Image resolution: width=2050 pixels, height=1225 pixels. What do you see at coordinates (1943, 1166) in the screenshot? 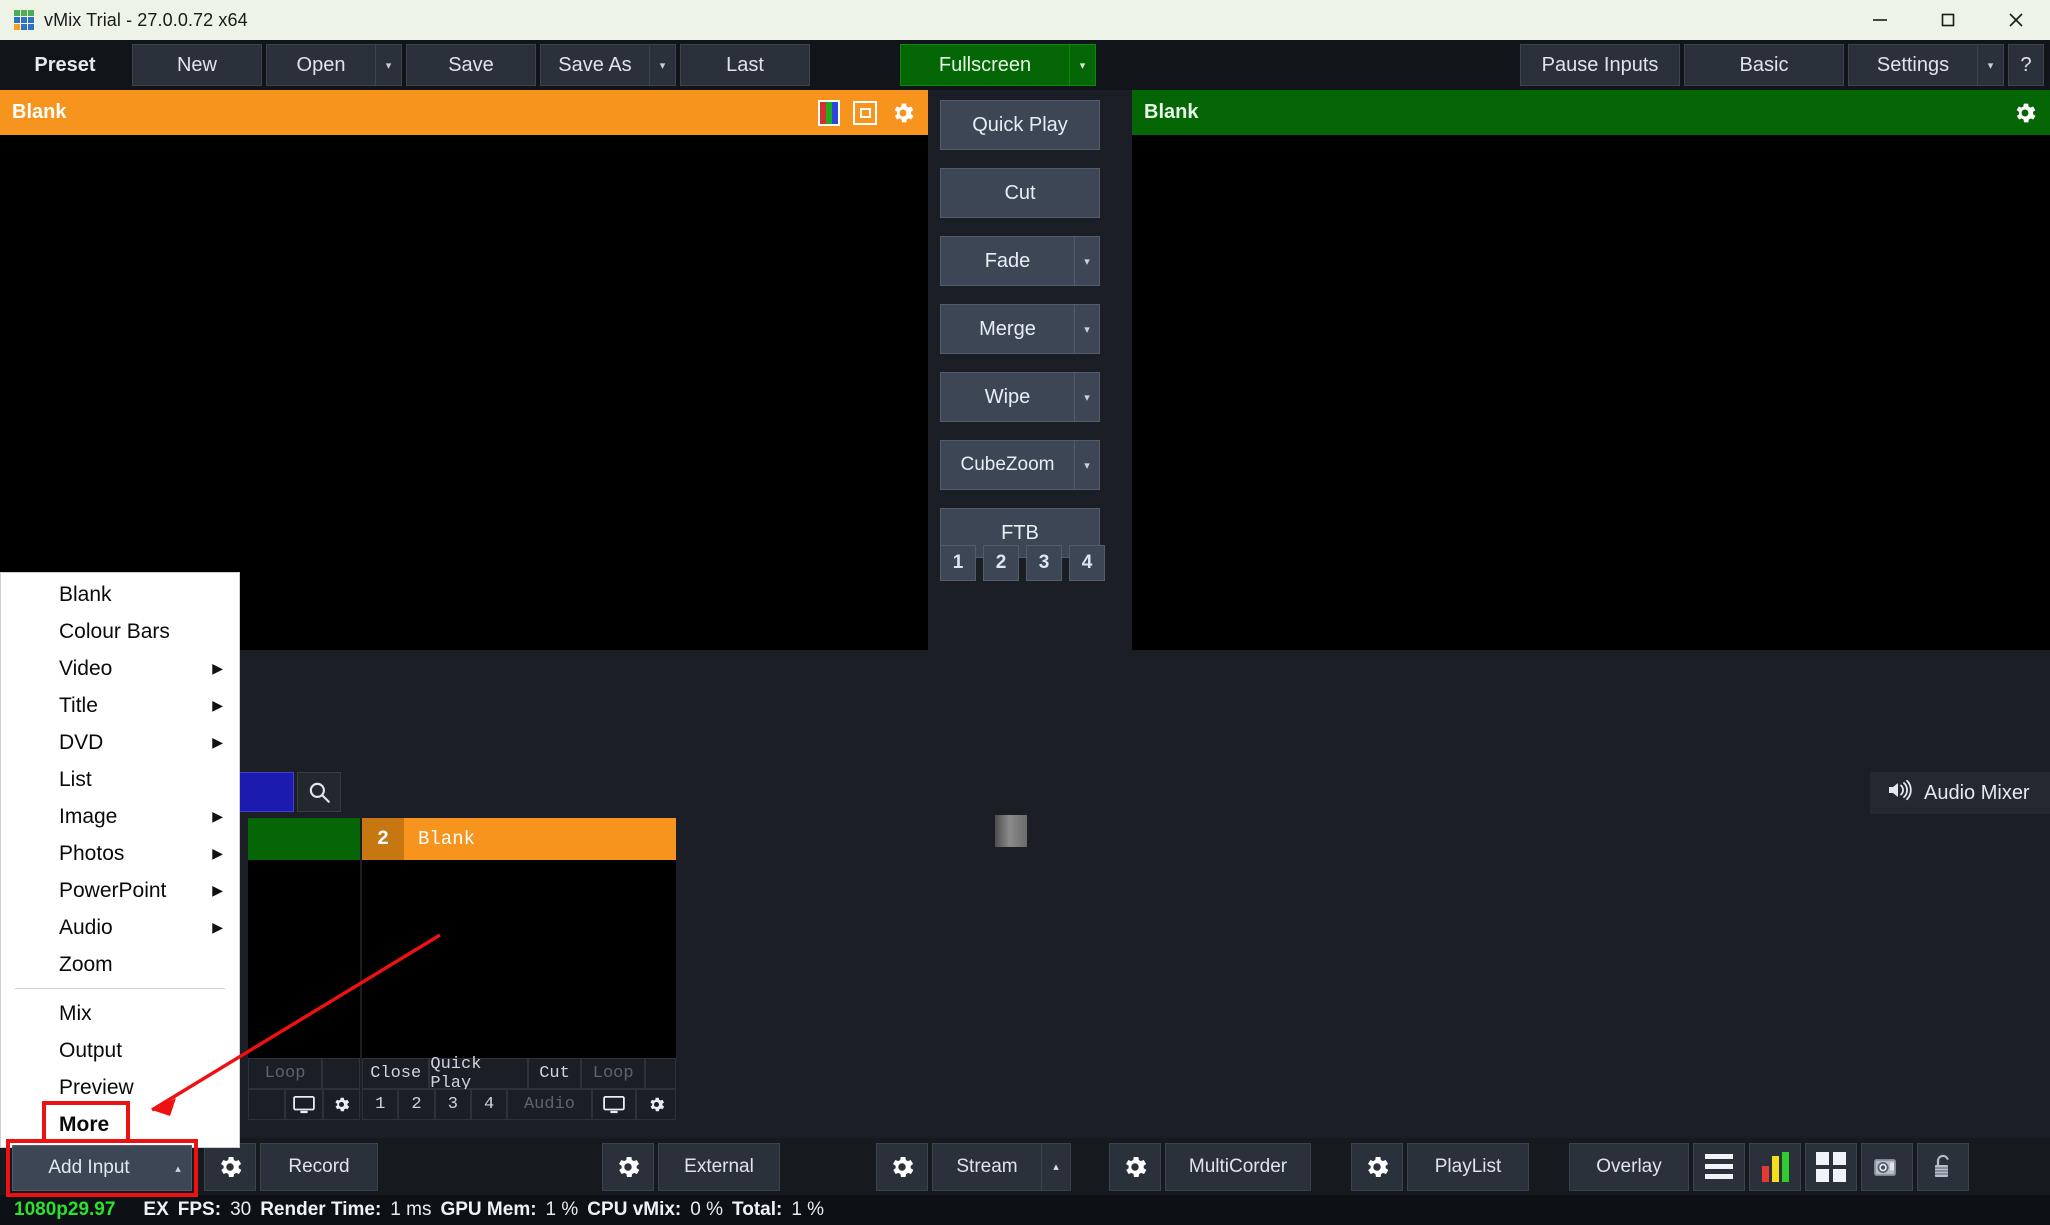
I see `lock-icon` at bounding box center [1943, 1166].